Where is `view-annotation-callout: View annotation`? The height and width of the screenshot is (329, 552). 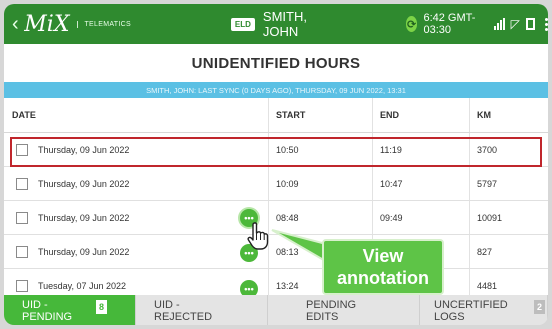
view-annotation-callout: View annotation is located at coordinates (383, 267).